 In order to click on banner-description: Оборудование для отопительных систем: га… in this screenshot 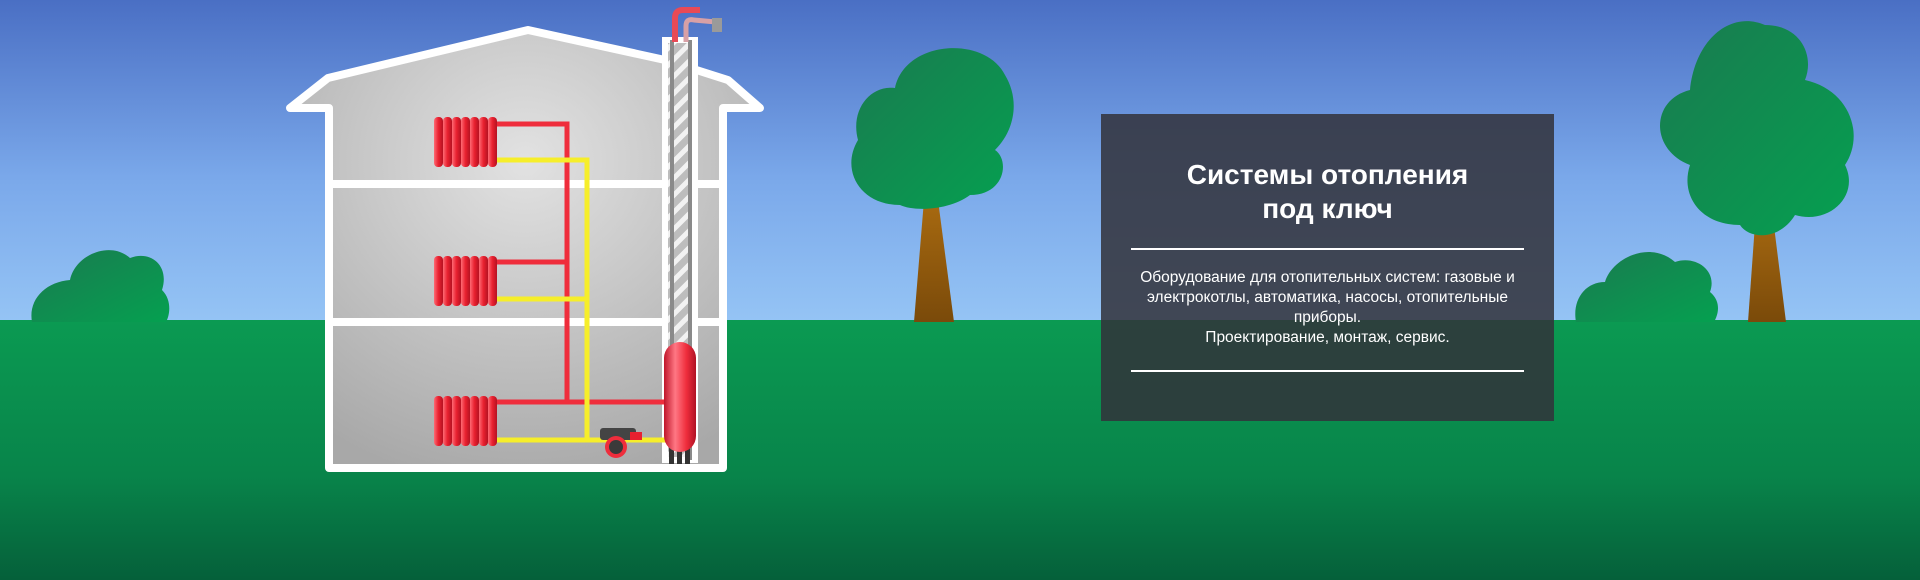, I will do `click(1327, 308)`.